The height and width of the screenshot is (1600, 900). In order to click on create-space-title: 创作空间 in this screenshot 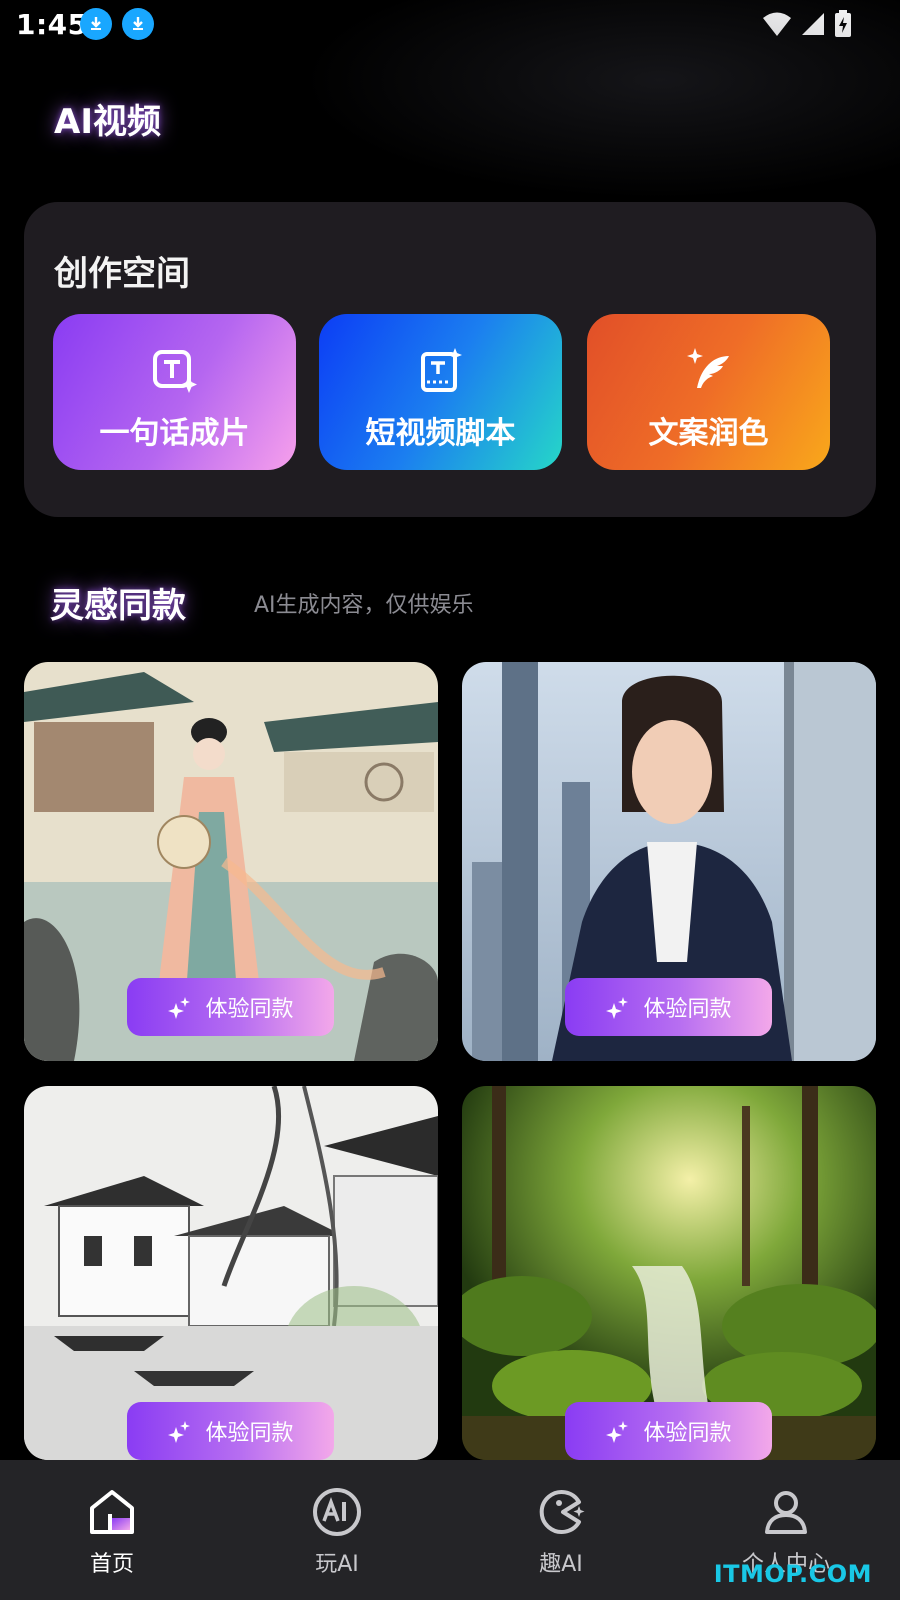, I will do `click(122, 274)`.